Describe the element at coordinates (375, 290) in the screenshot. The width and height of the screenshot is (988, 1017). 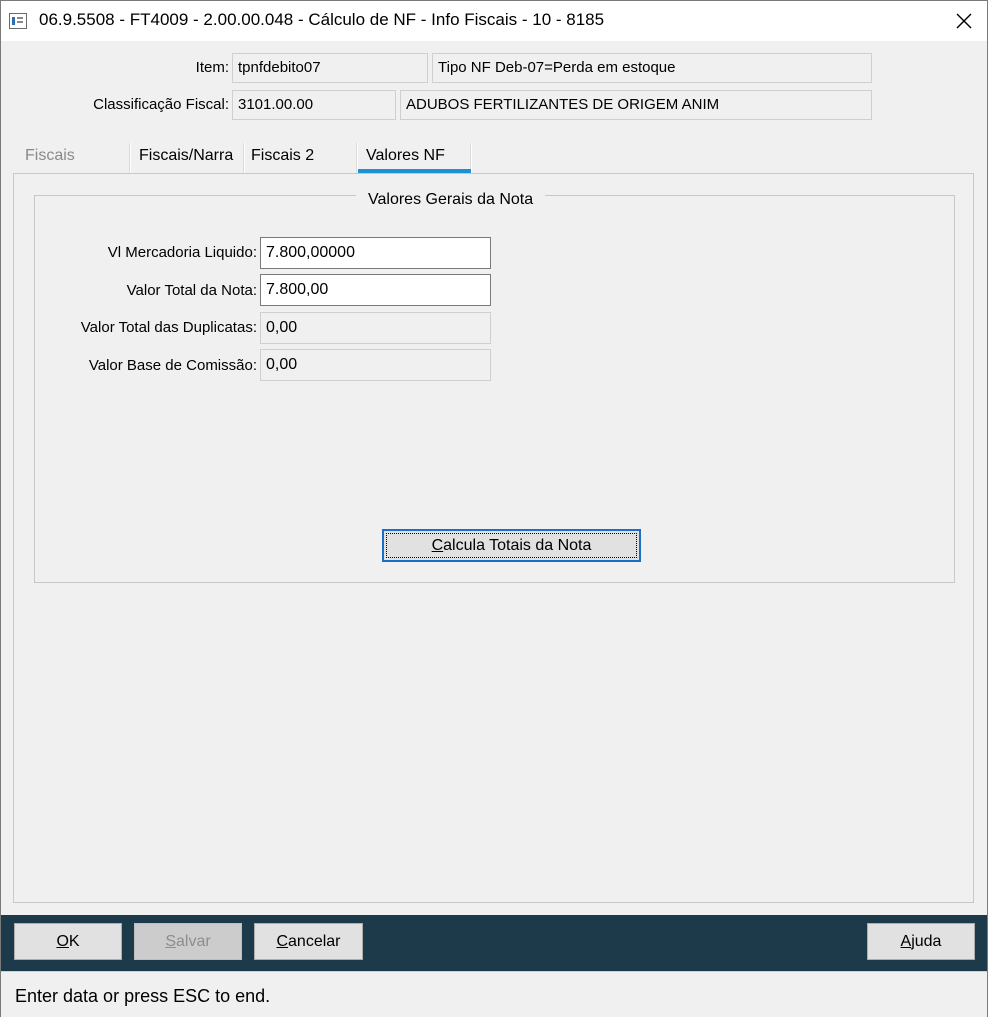
I see `valor-total-nota-input: 7.800,00` at that location.